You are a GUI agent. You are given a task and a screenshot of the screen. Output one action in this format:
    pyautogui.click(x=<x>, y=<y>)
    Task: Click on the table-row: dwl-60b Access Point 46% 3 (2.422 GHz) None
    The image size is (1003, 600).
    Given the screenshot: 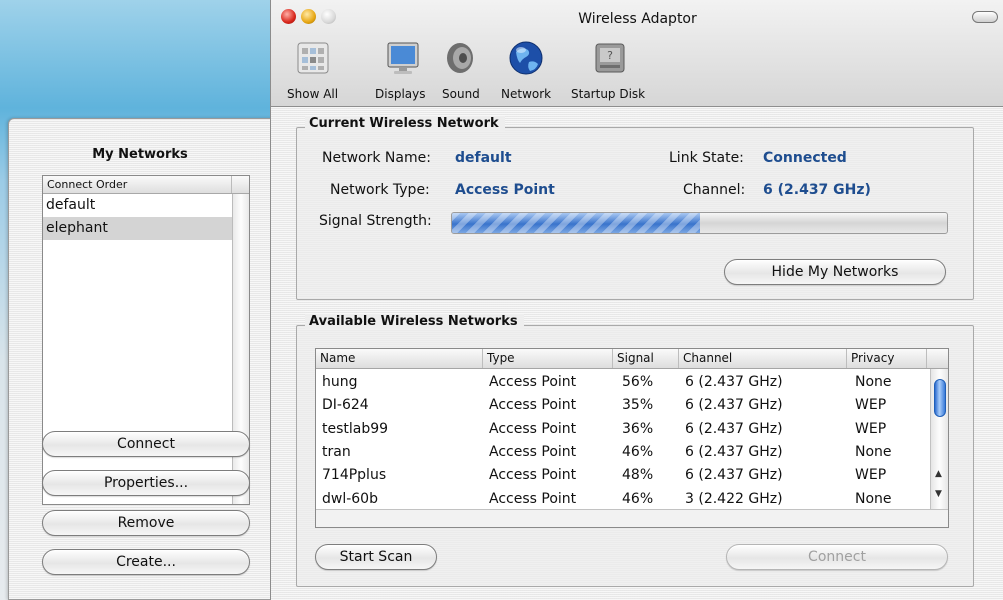 What is the action you would take?
    pyautogui.click(x=622, y=499)
    